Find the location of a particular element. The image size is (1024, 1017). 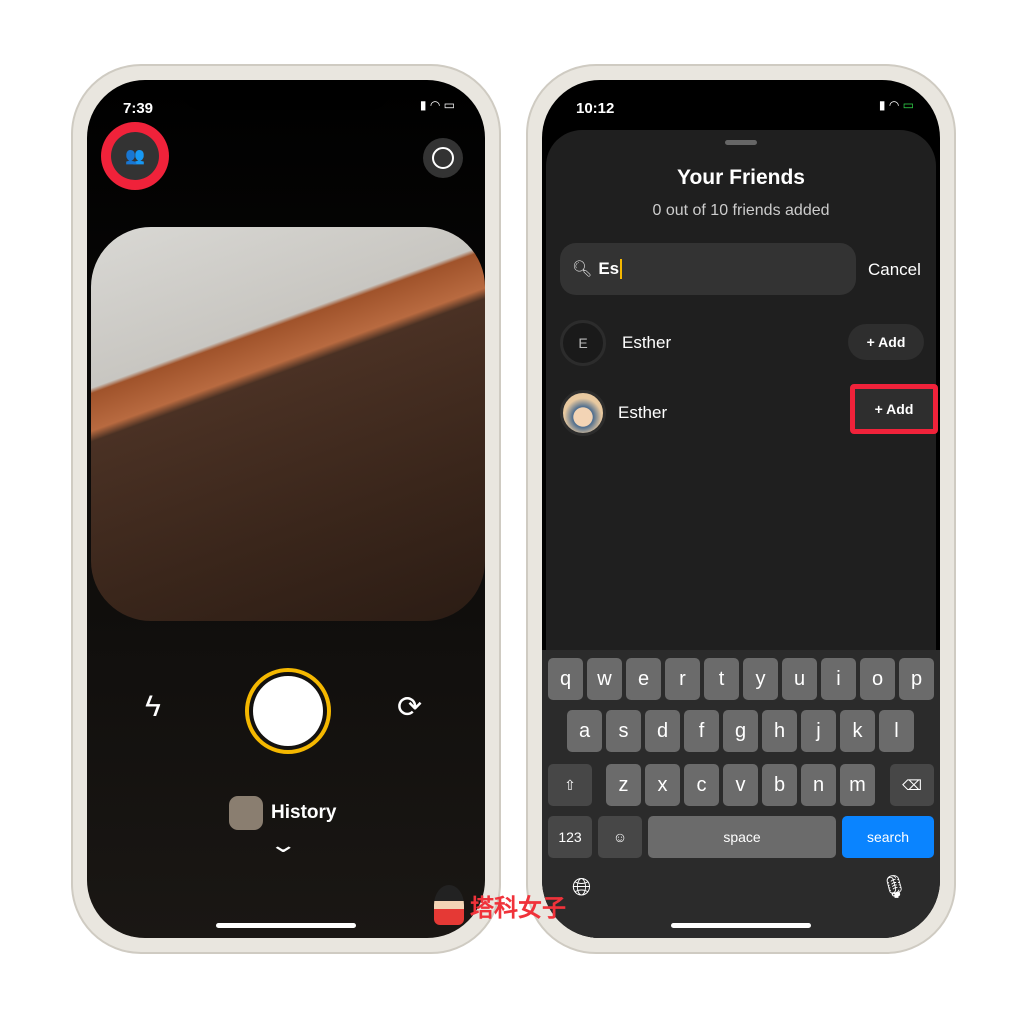

list-item: Esther + Add is located at coordinates (749, 411).